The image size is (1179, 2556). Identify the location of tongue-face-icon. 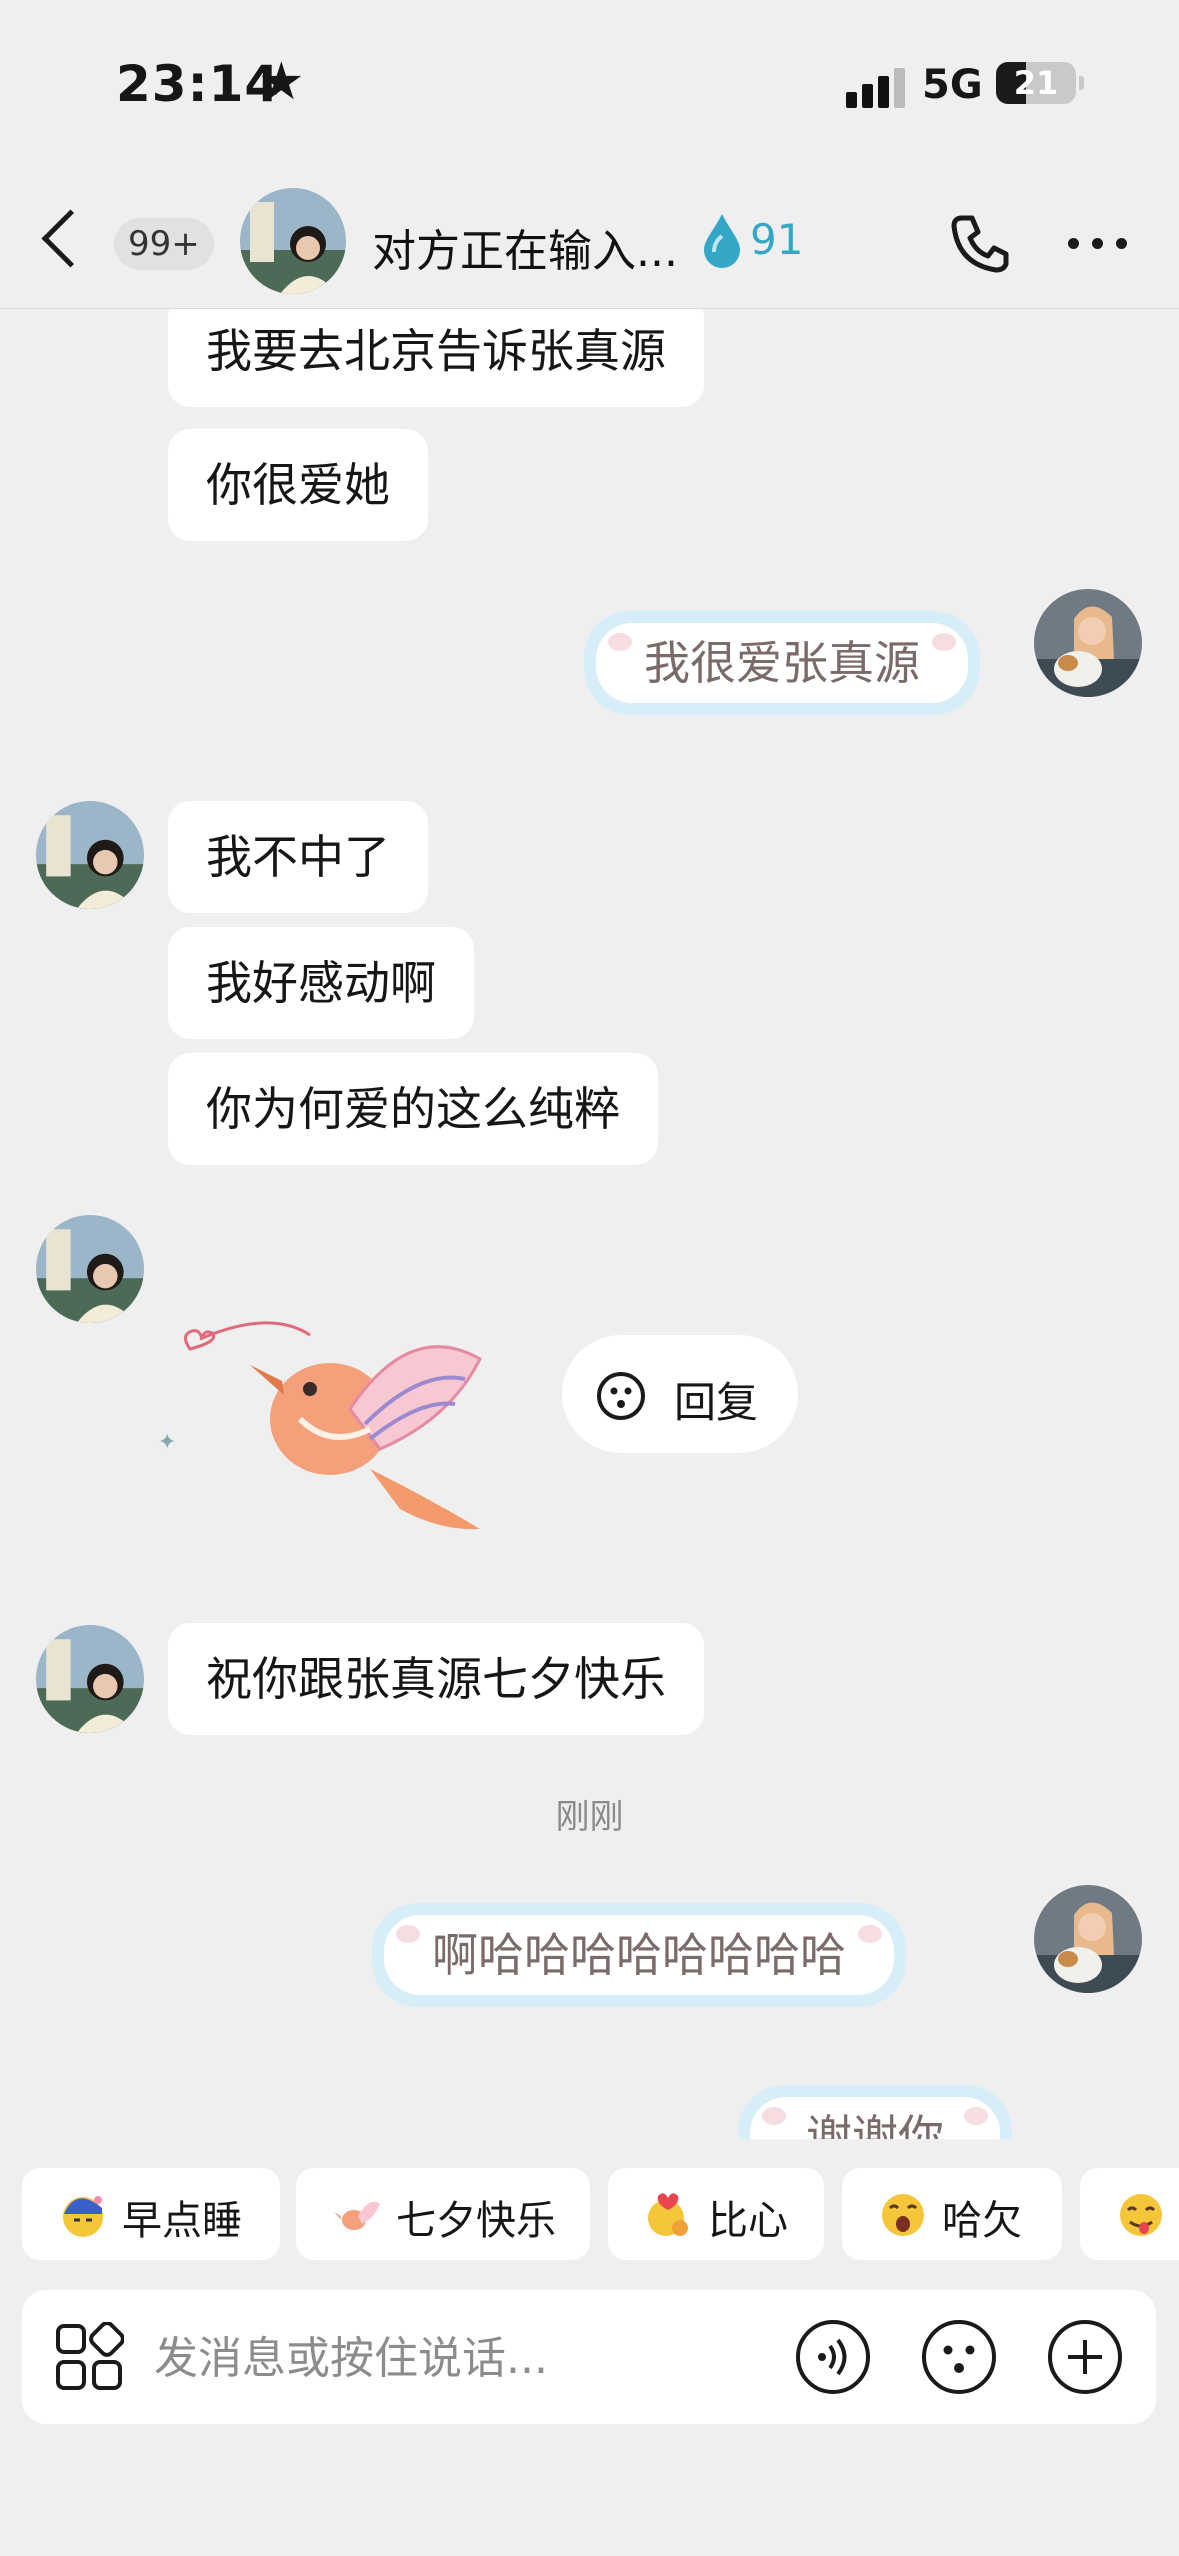
(1141, 2215).